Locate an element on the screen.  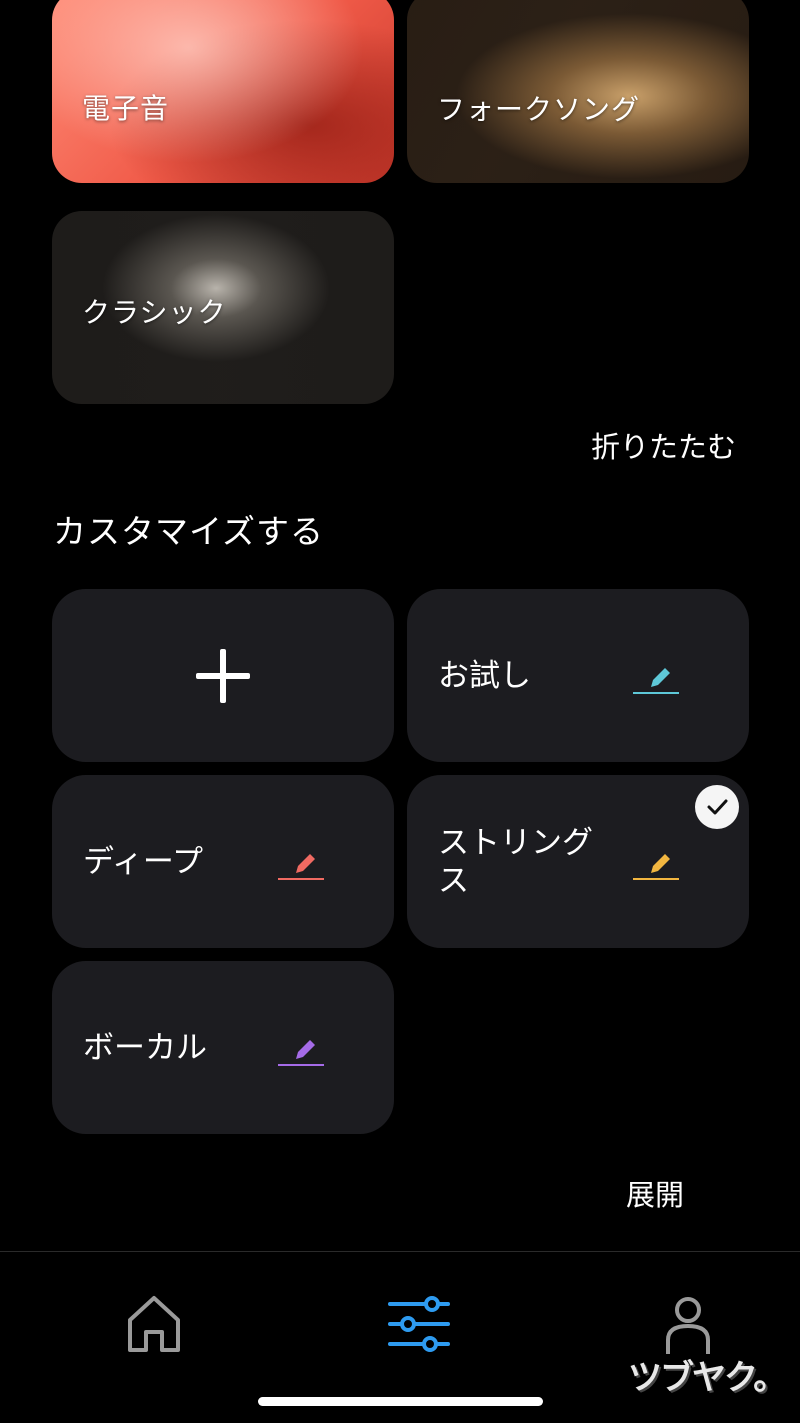
genre-card-electronic: 電子音 is located at coordinates (223, 91).